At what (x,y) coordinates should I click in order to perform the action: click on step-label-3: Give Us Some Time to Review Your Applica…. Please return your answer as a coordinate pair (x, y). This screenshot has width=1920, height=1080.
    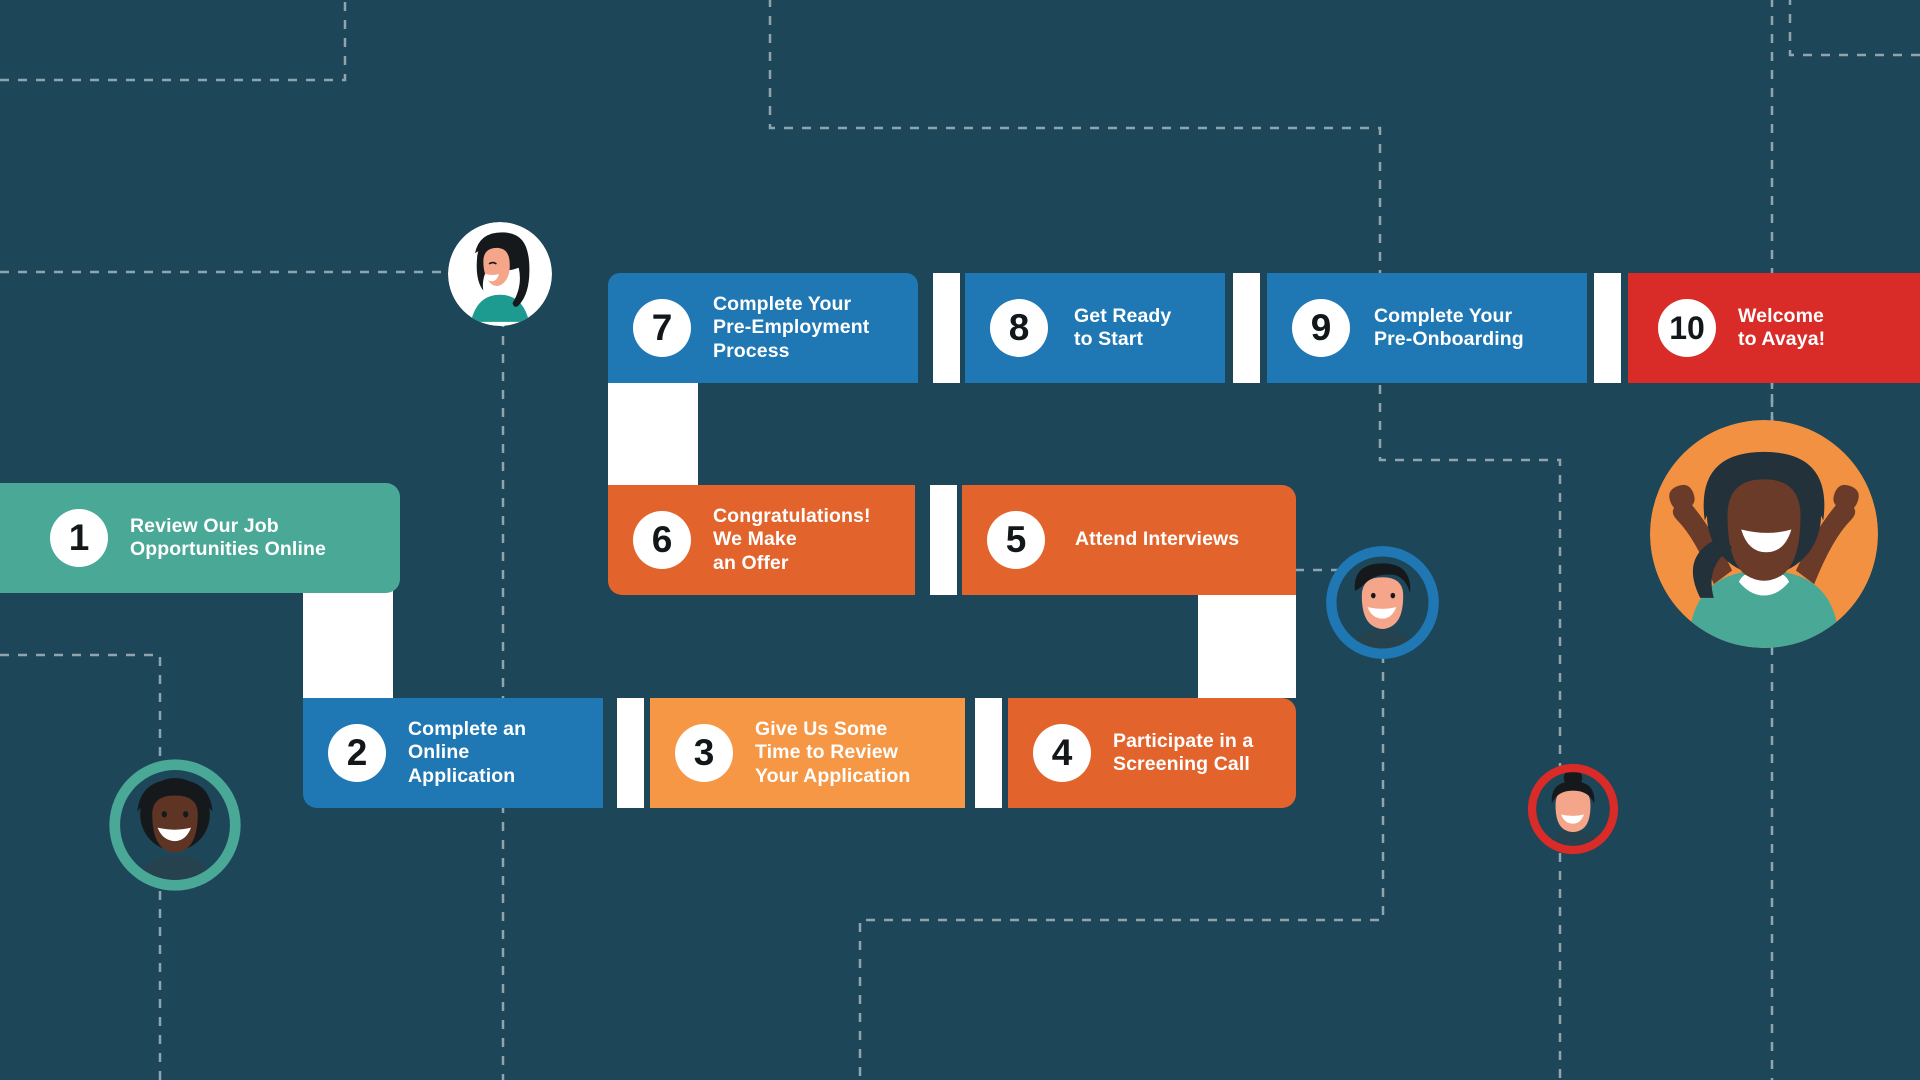
    Looking at the image, I should click on (833, 752).